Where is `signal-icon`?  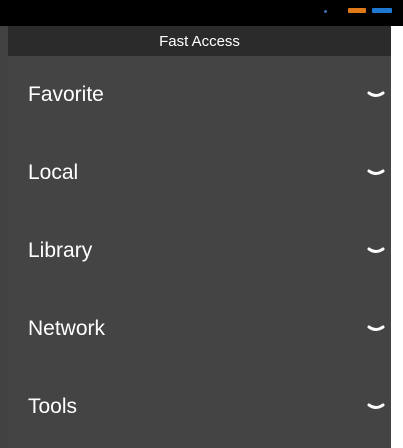 signal-icon is located at coordinates (382, 10).